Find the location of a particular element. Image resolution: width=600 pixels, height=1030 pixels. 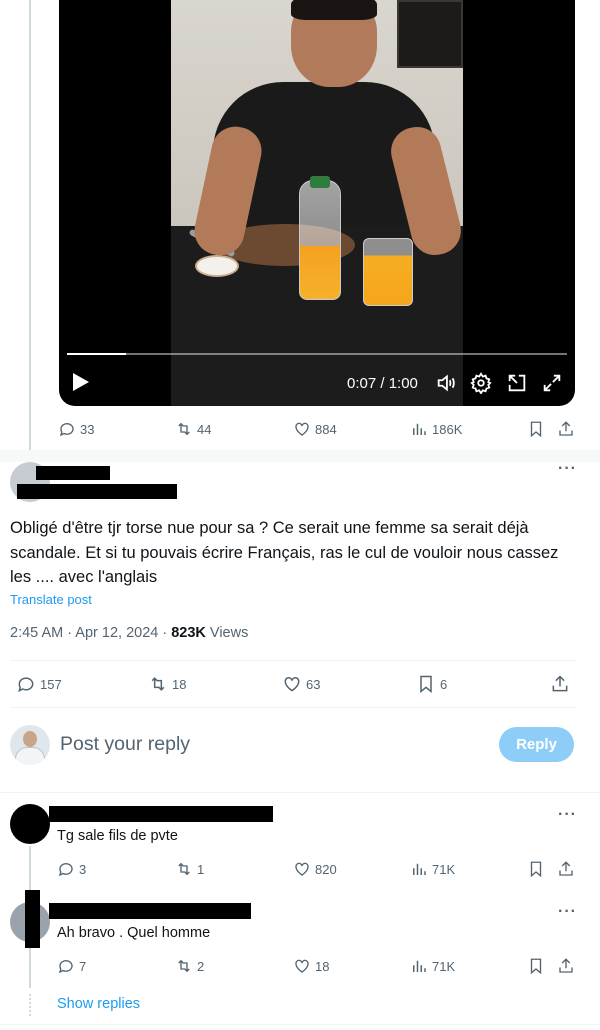

parent-repost-button: 44 is located at coordinates (193, 429).